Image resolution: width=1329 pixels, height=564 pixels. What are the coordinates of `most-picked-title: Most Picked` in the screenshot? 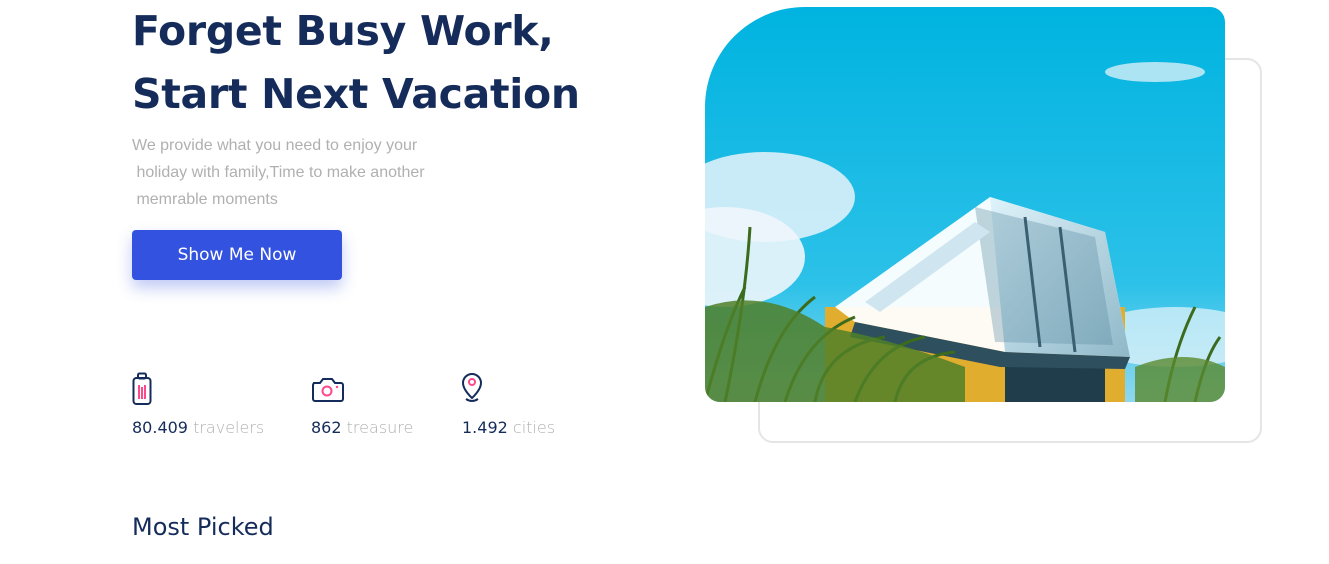 It's located at (203, 527).